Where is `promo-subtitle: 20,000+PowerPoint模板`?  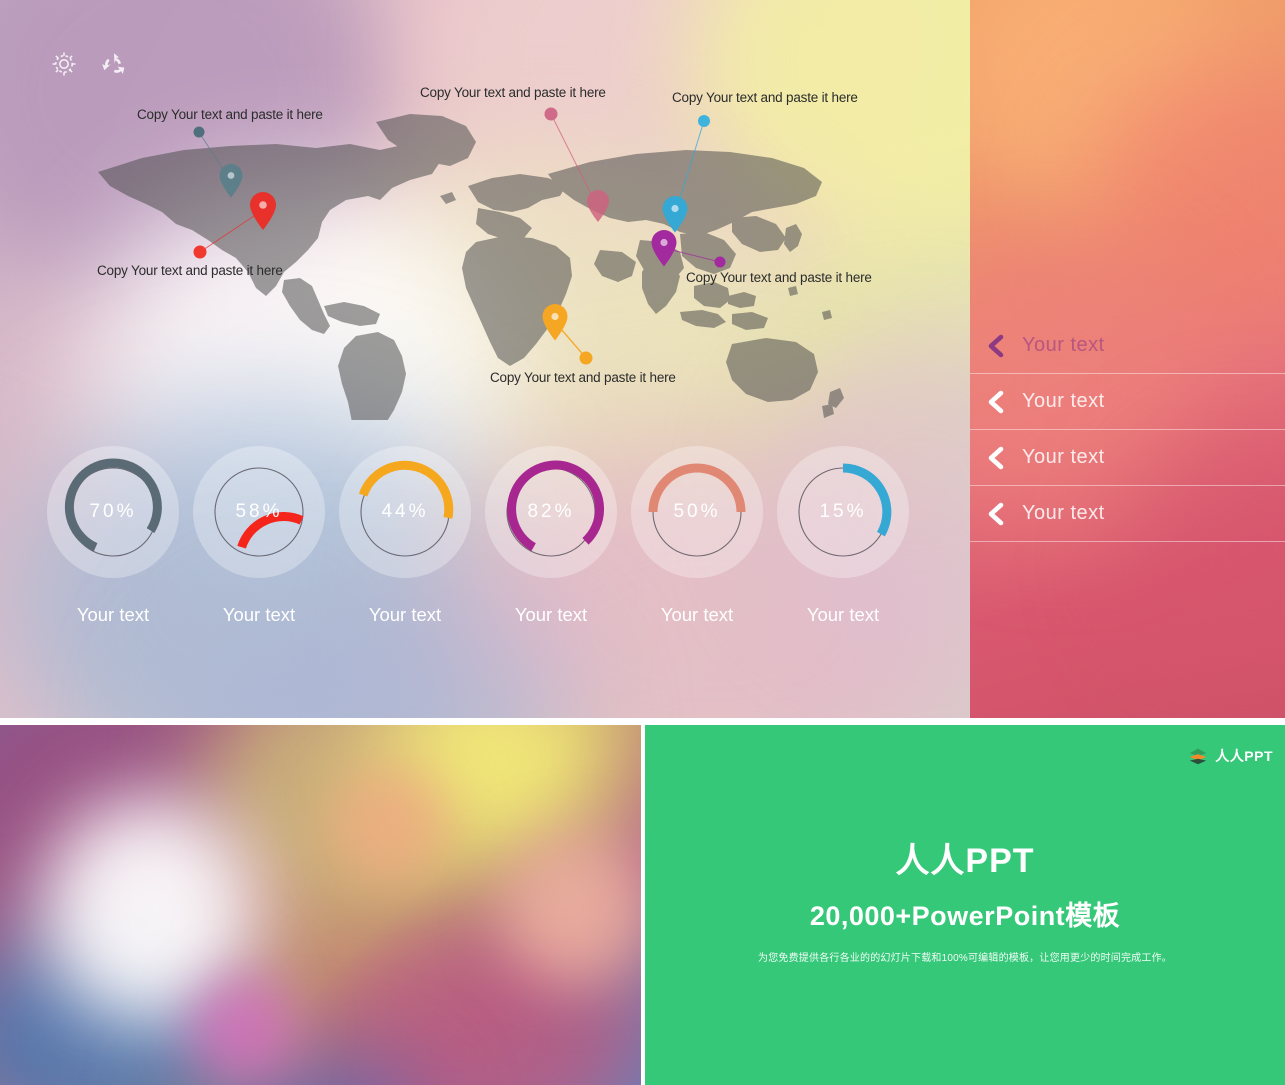
promo-subtitle: 20,000+PowerPoint模板 is located at coordinates (965, 916).